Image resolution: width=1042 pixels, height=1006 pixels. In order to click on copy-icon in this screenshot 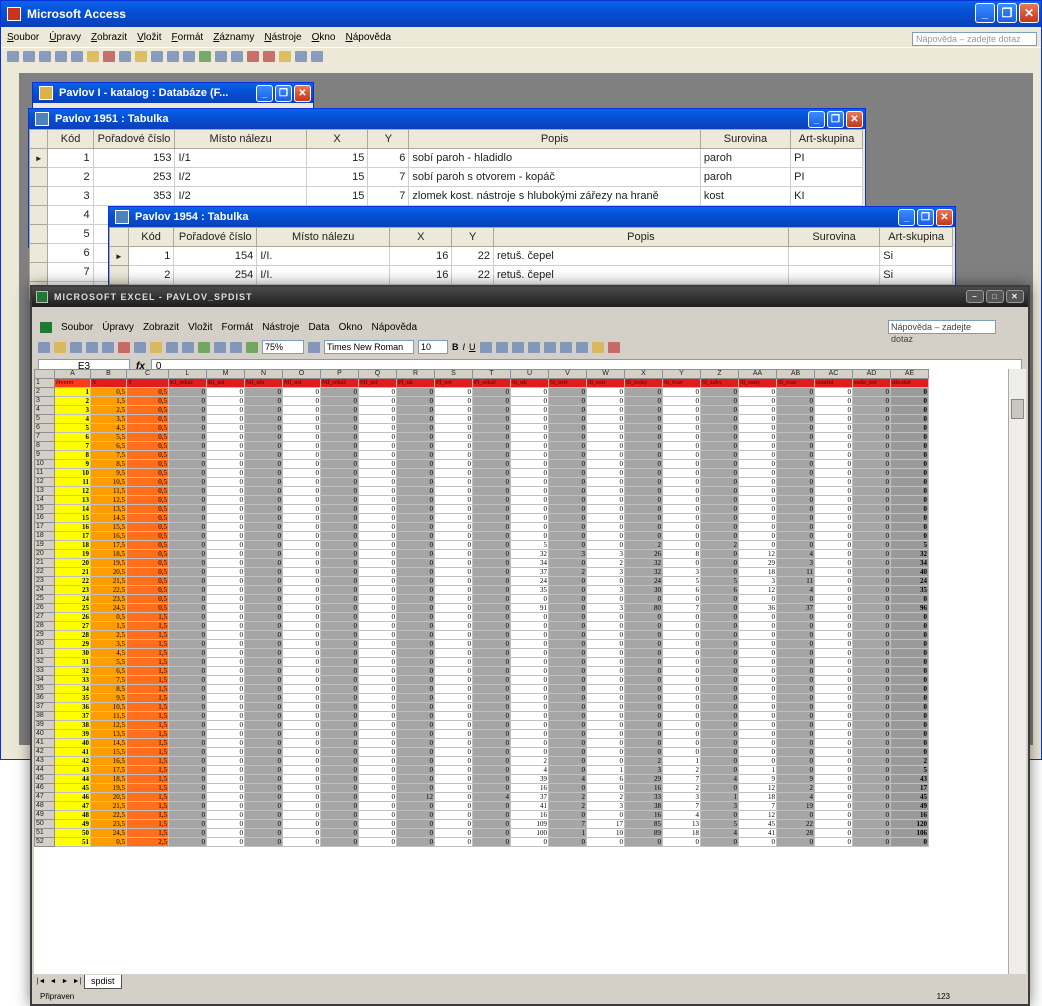, I will do `click(140, 347)`.